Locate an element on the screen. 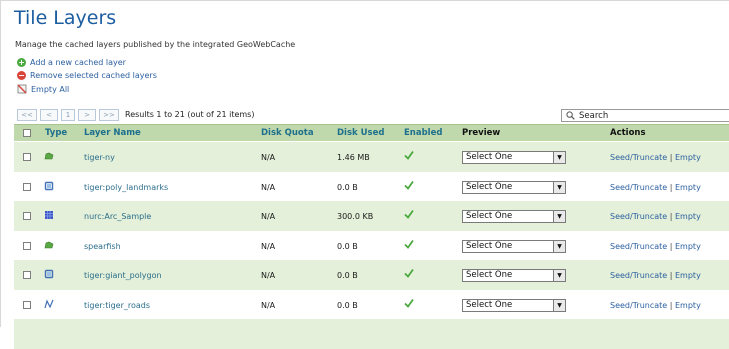 This screenshot has width=729, height=349. header-type: Type is located at coordinates (56, 133).